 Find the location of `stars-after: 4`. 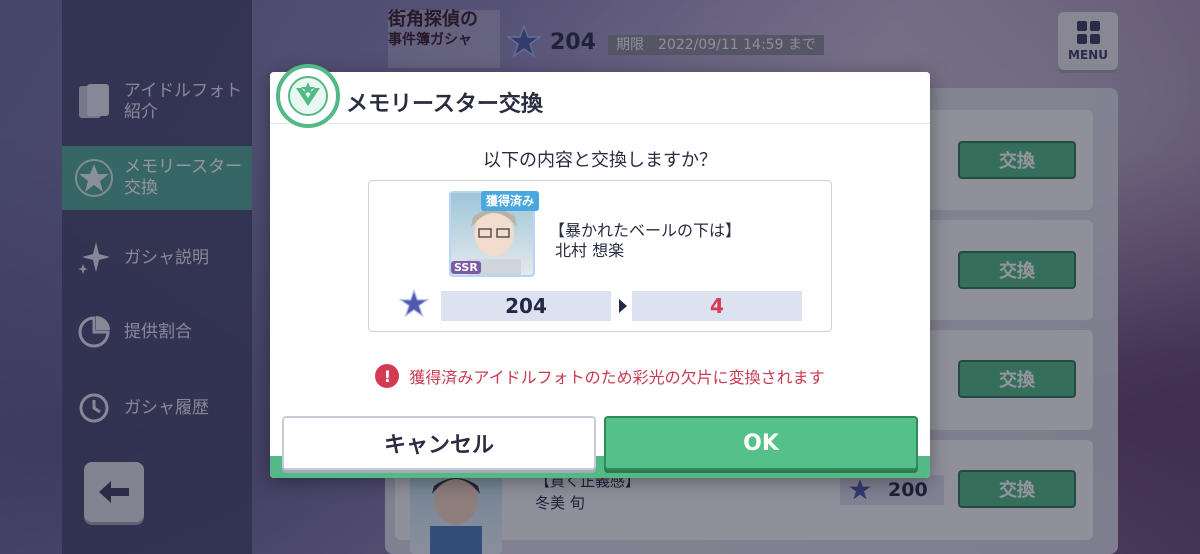

stars-after: 4 is located at coordinates (717, 306).